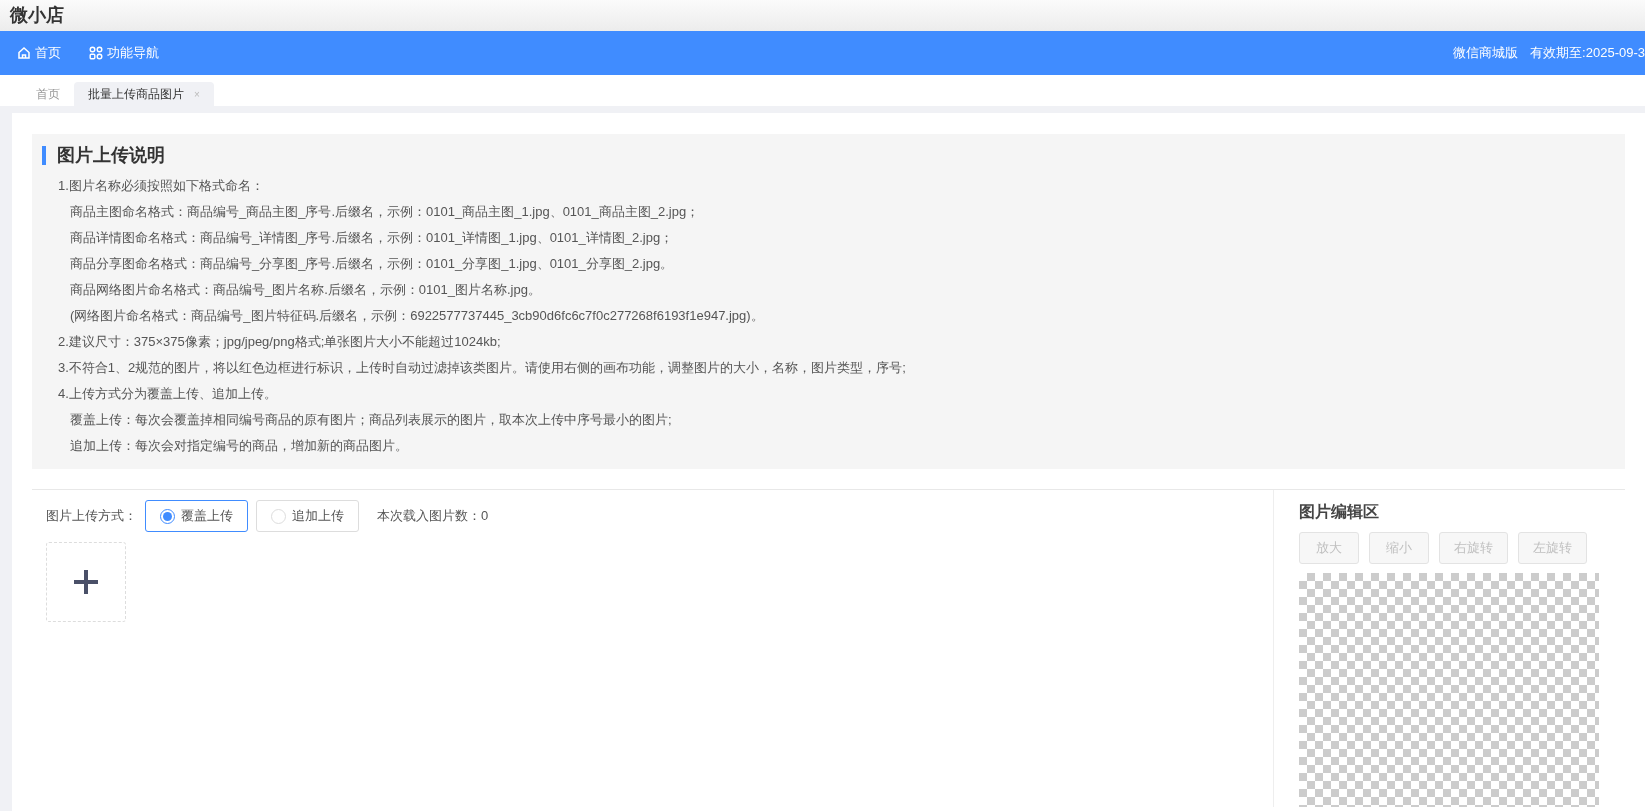 The width and height of the screenshot is (1645, 811). What do you see at coordinates (44, 155) in the screenshot?
I see `heading-accent-bar` at bounding box center [44, 155].